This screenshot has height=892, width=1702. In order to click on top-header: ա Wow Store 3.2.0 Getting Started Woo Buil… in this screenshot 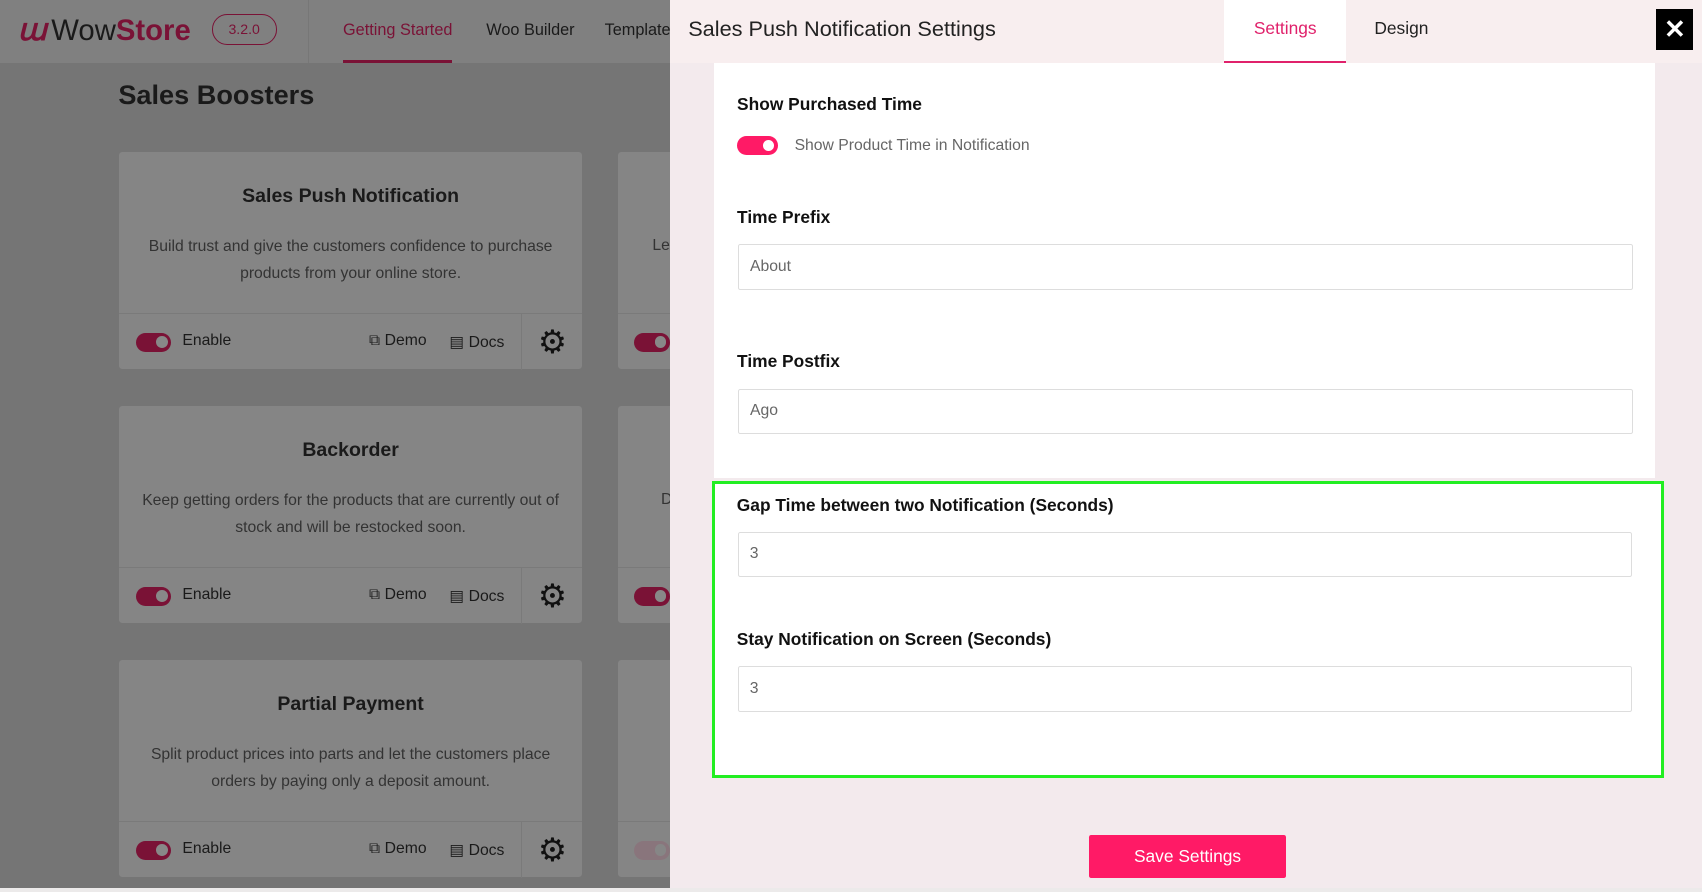, I will do `click(335, 31)`.